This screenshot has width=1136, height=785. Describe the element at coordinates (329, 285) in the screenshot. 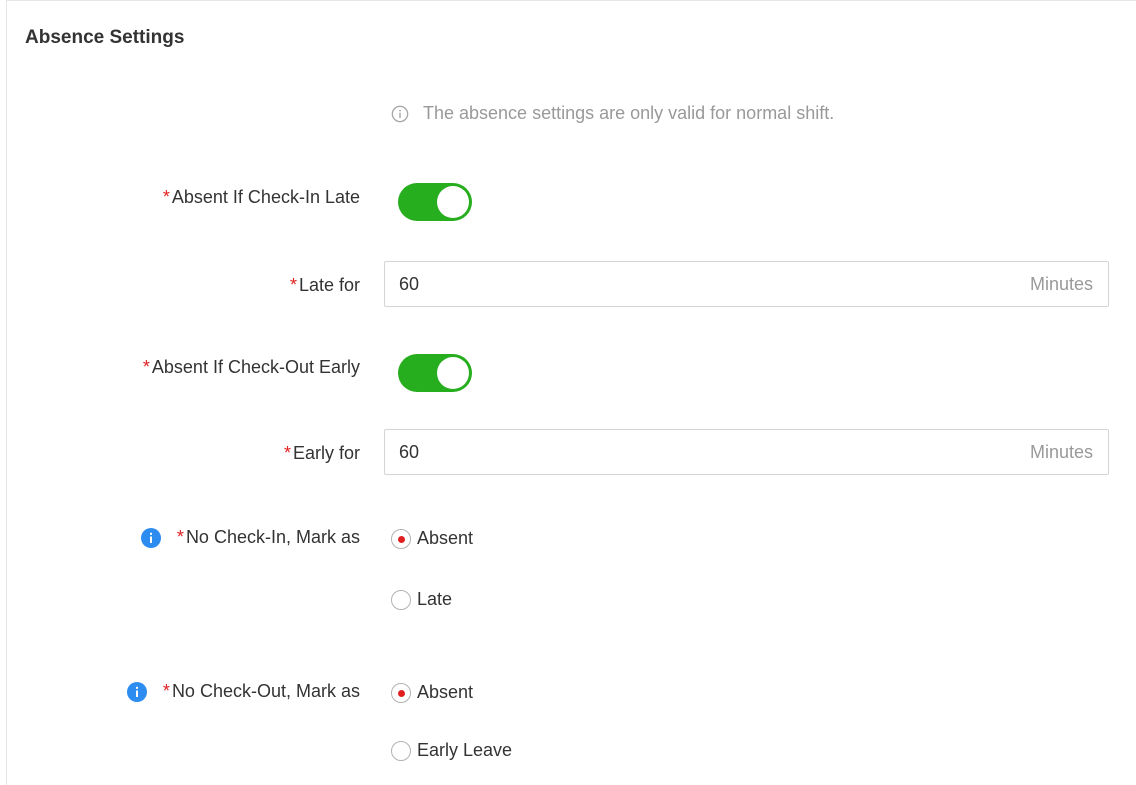

I see `late-for-text: Late for` at that location.